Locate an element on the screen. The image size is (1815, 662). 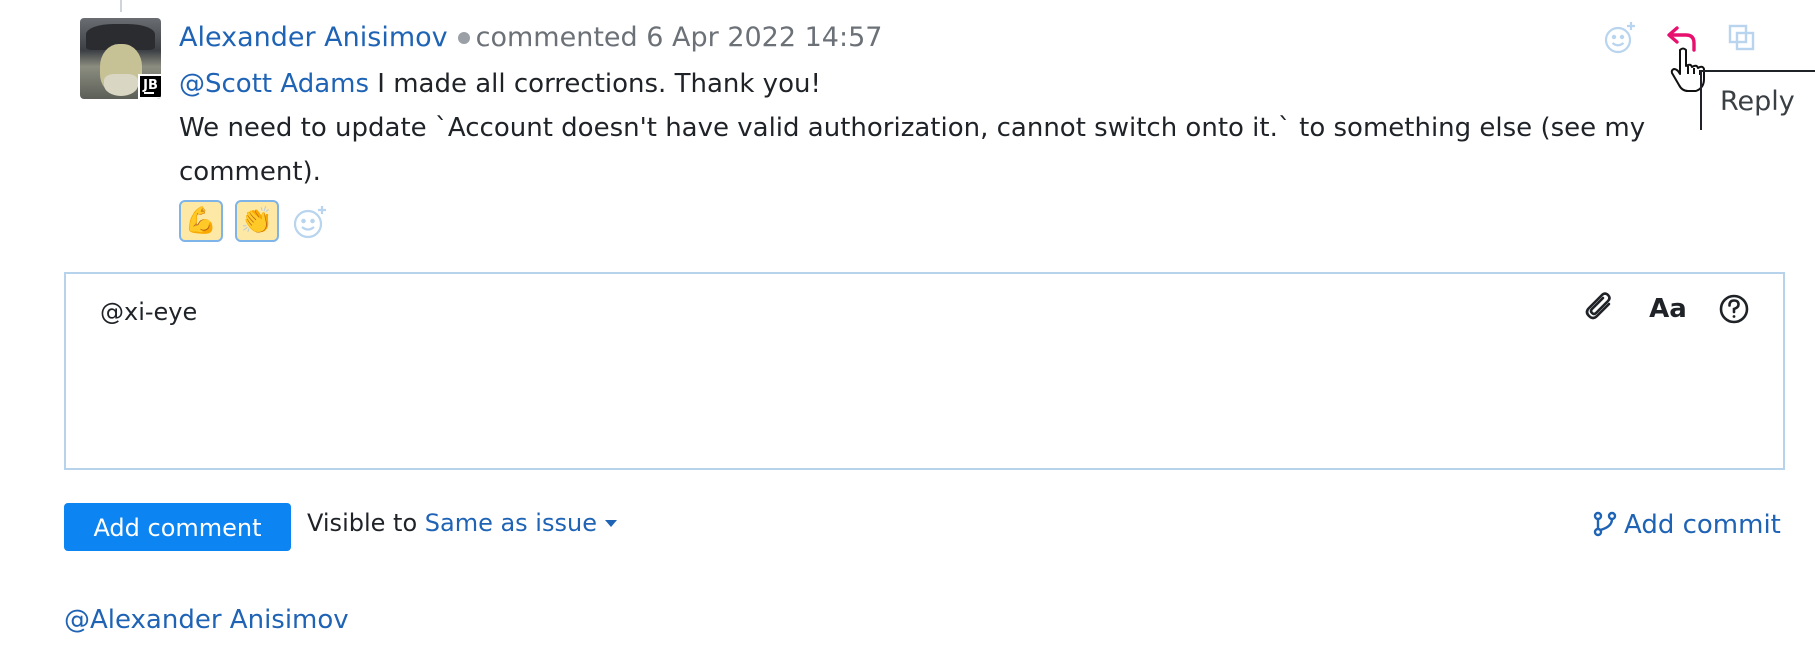
copy-link-icon is located at coordinates (1744, 40).